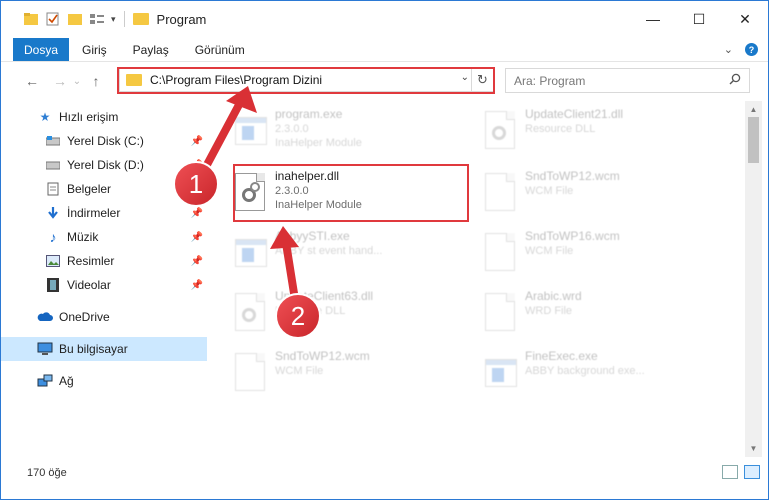 This screenshot has width=769, height=500. Describe the element at coordinates (77, 81) in the screenshot. I see `recent-locations-icon: ⌄` at that location.